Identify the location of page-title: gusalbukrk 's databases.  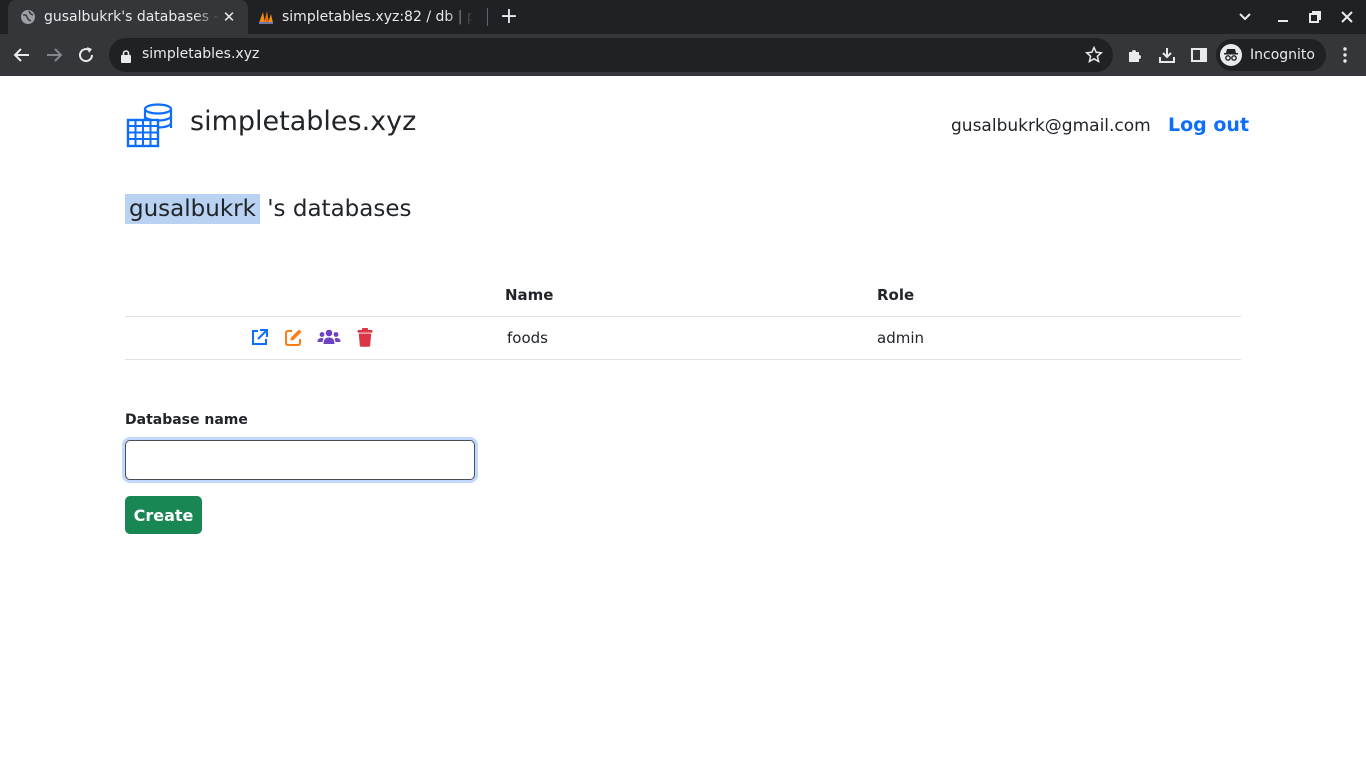
(268, 209).